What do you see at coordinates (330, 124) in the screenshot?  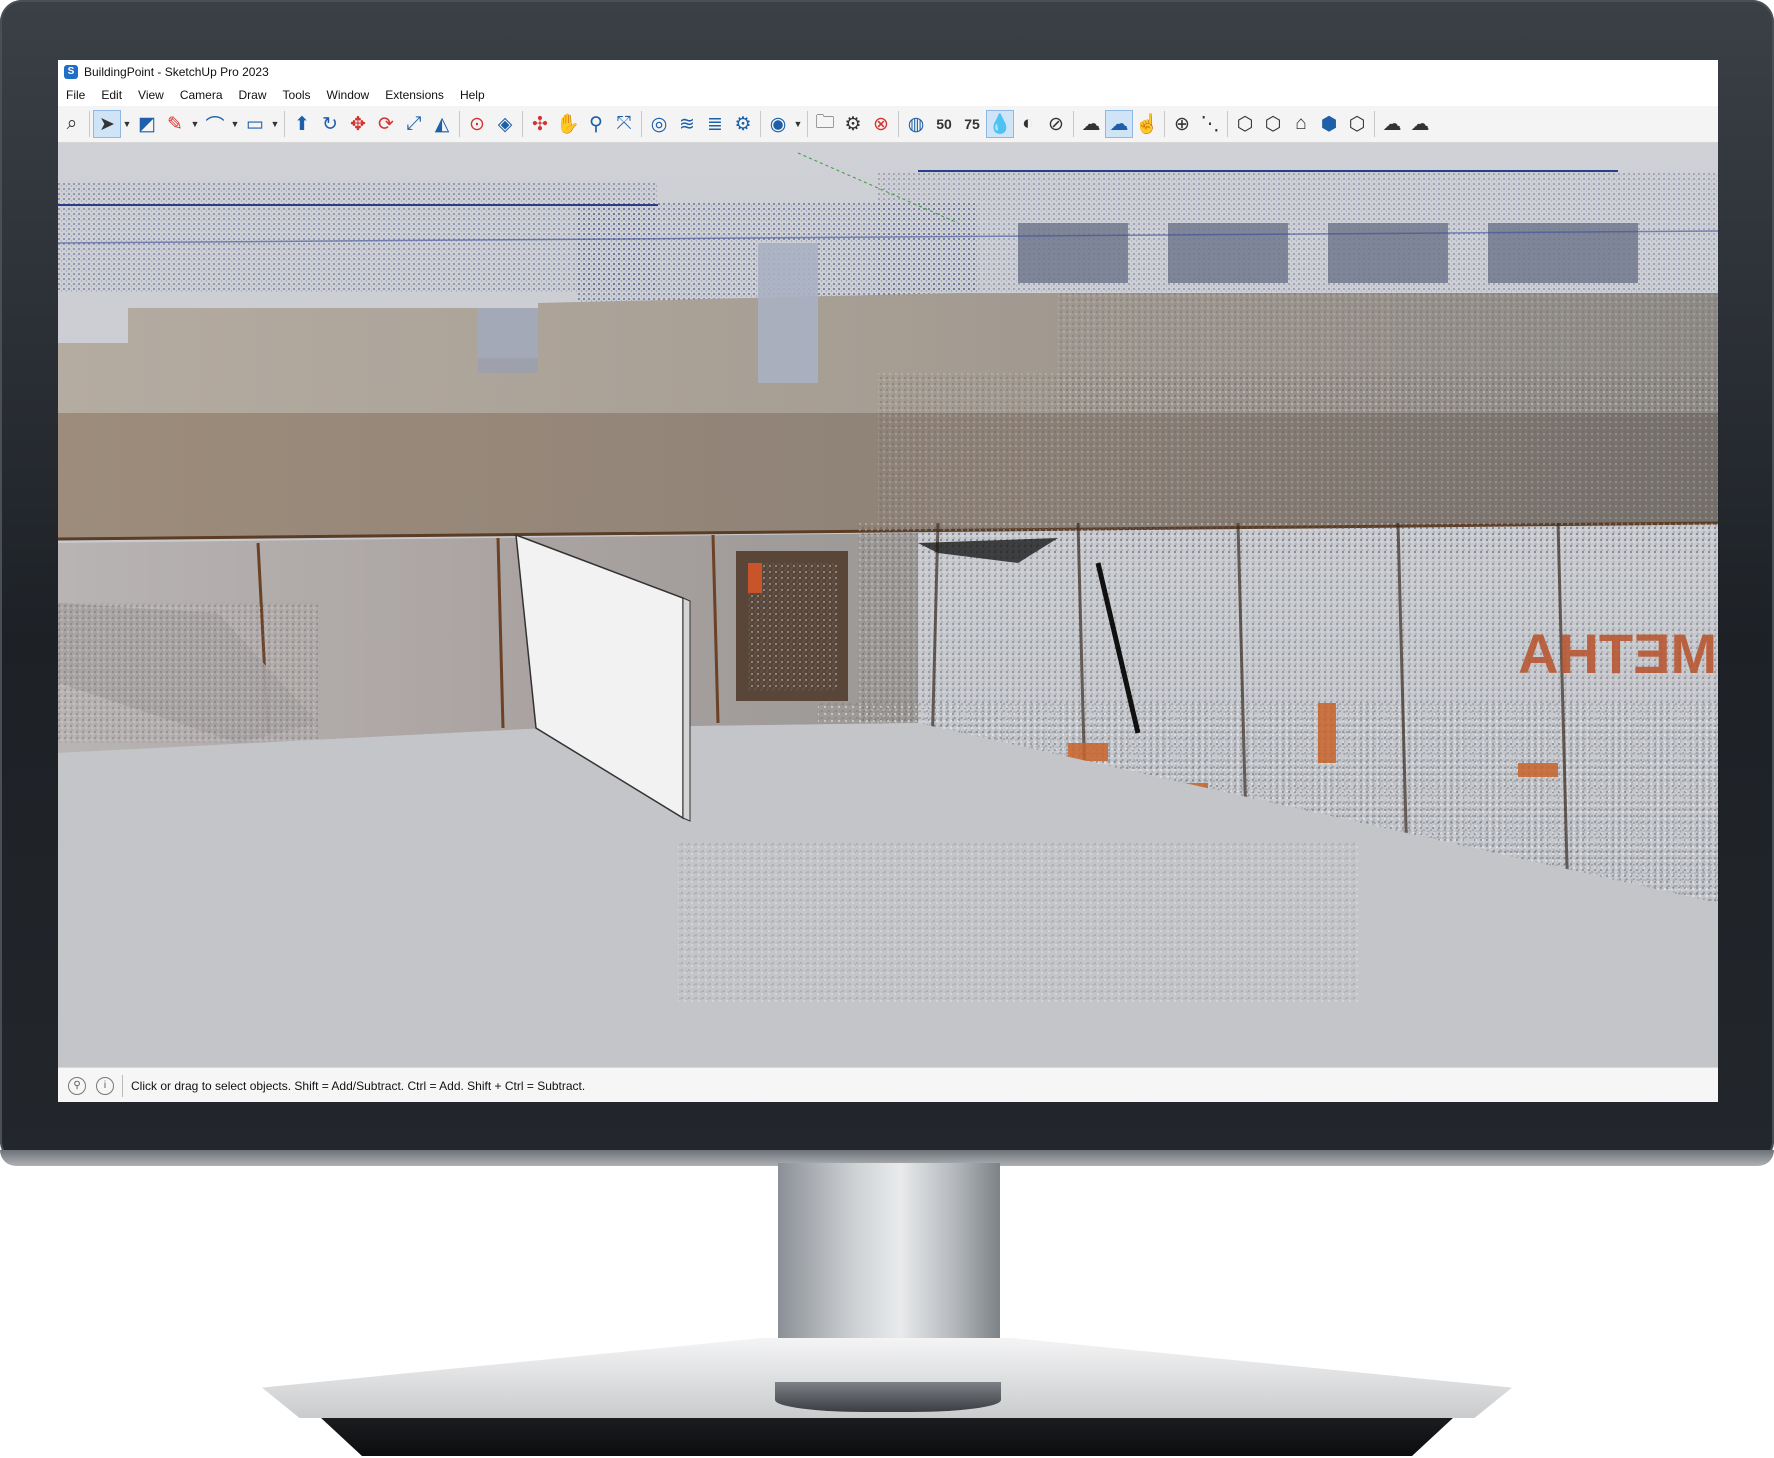 I see `follow-me-icon: ↻` at bounding box center [330, 124].